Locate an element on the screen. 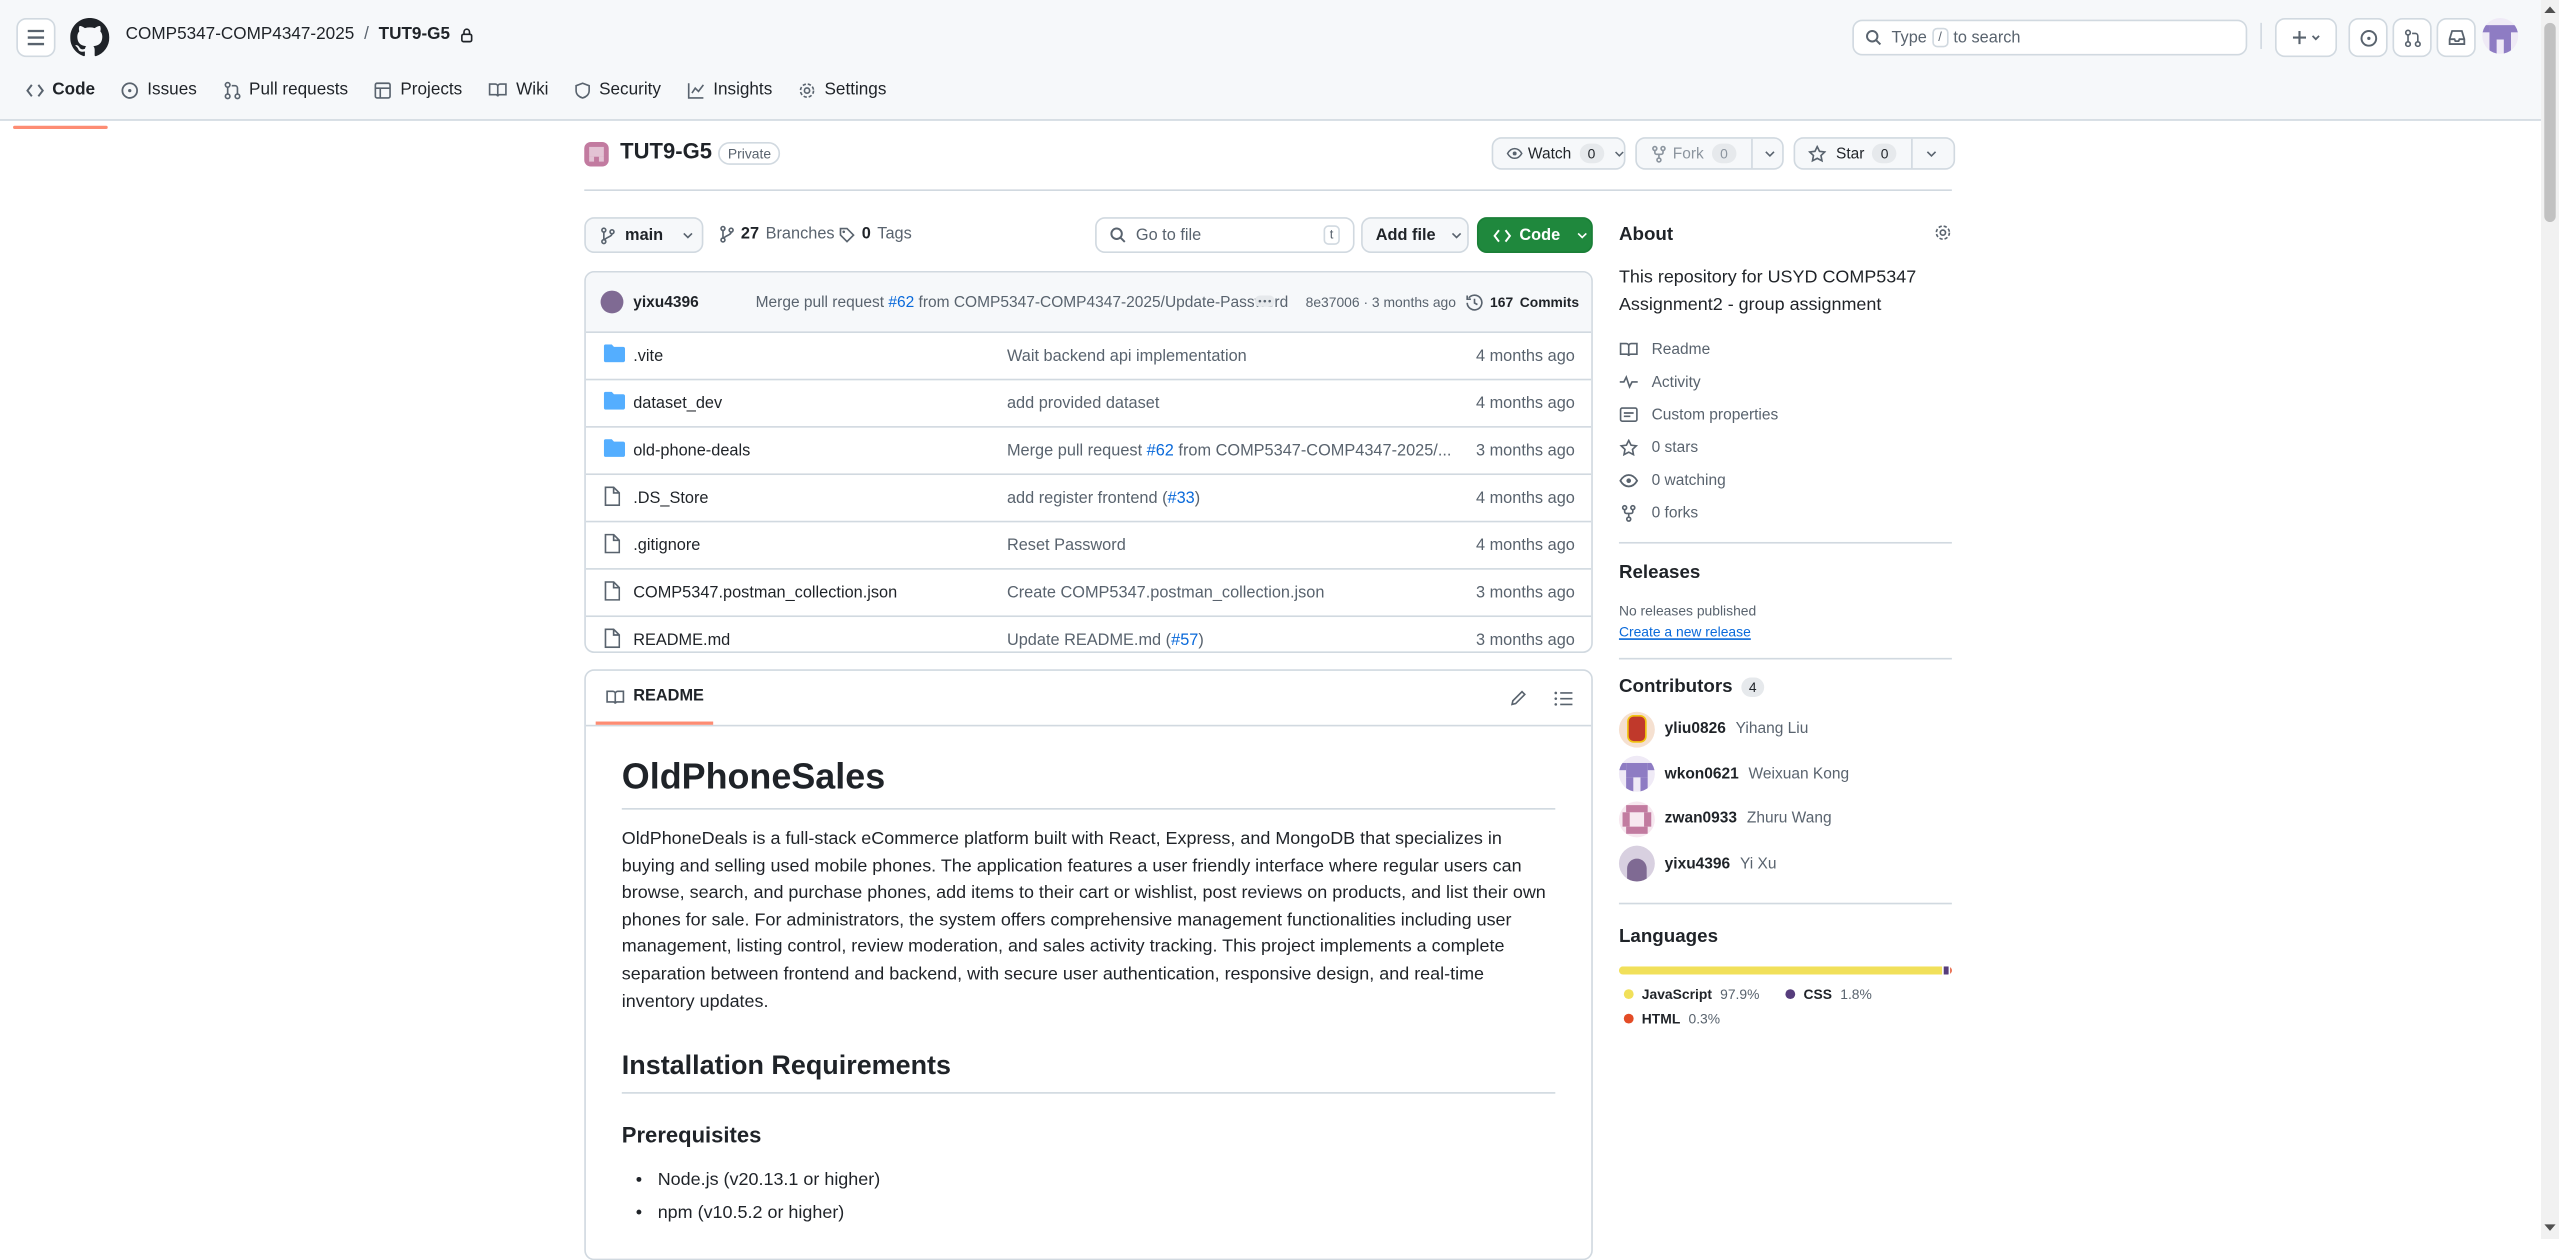  file-name: COMP5347.postman_collection.json is located at coordinates (765, 593).